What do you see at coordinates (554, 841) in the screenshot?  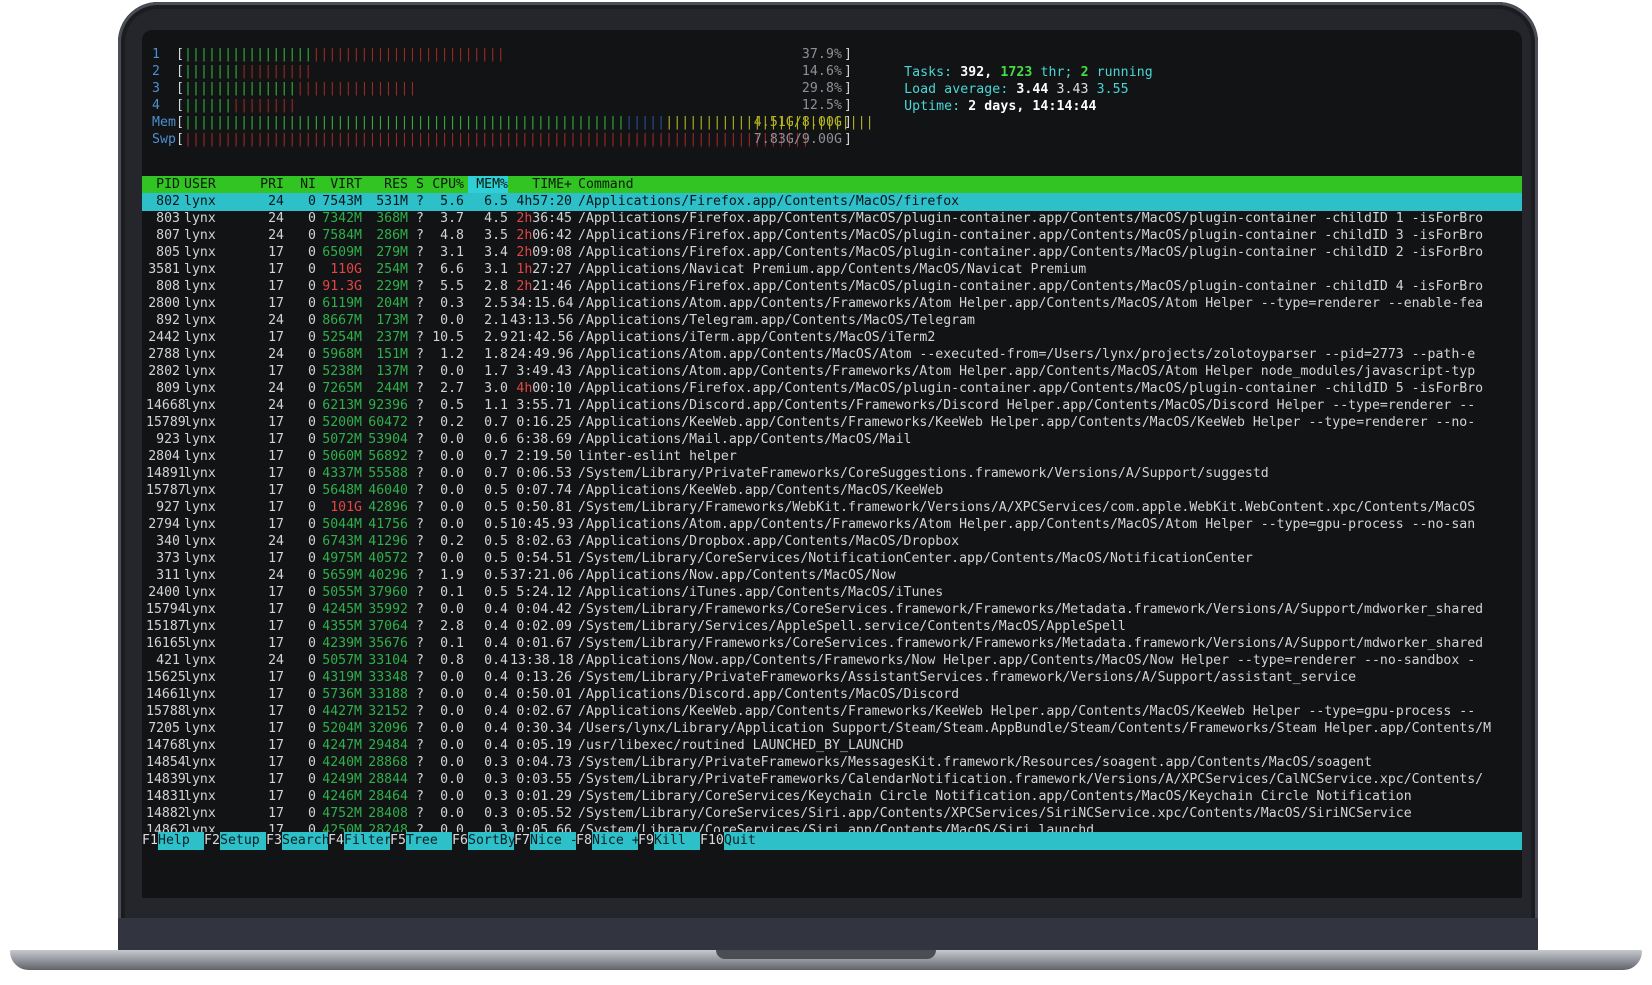 I see `fkey-f7-label: Nice -` at bounding box center [554, 841].